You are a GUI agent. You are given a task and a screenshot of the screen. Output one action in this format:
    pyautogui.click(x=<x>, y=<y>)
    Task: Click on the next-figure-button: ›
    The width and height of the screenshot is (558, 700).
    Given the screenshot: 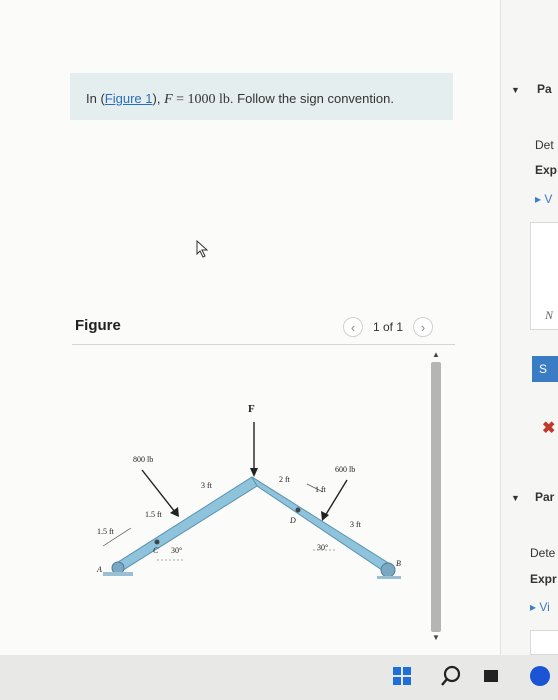 What is the action you would take?
    pyautogui.click(x=423, y=327)
    